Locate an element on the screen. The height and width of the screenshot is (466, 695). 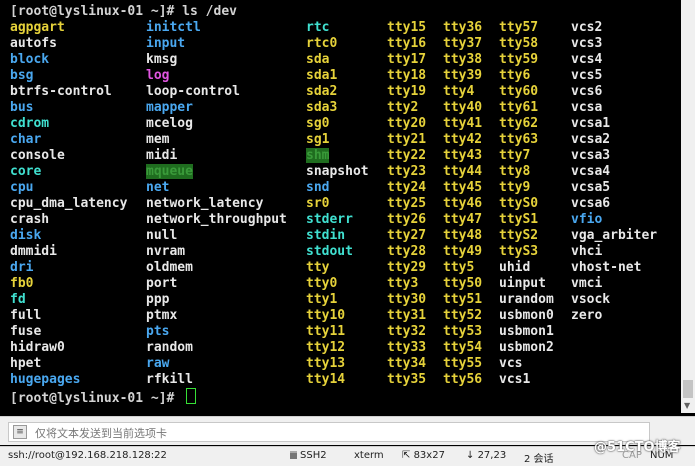
dev-entry: tty57 is located at coordinates (519, 27).